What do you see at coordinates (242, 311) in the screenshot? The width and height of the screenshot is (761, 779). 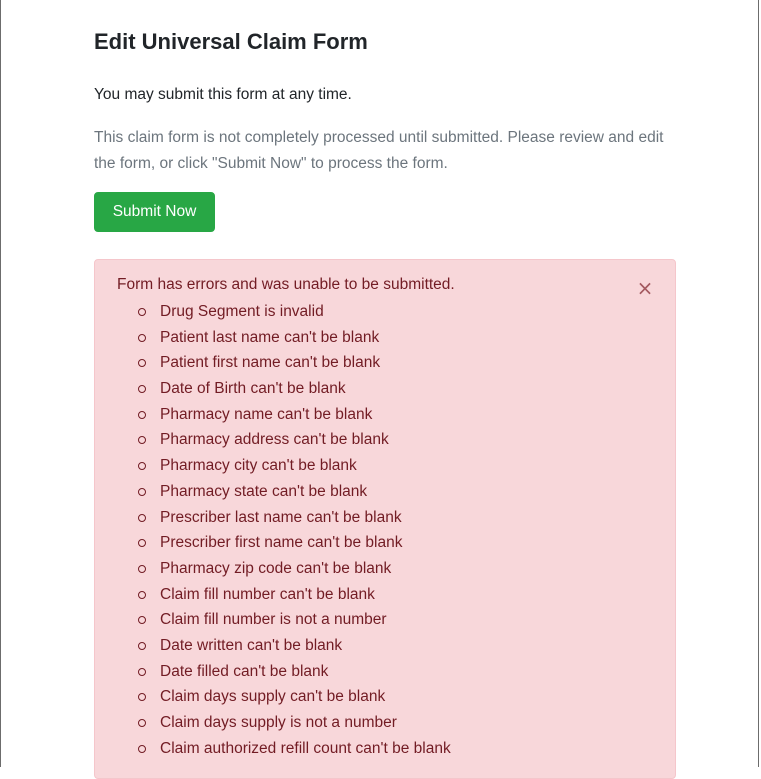 I see `error-text: Drug Segment is invalid` at bounding box center [242, 311].